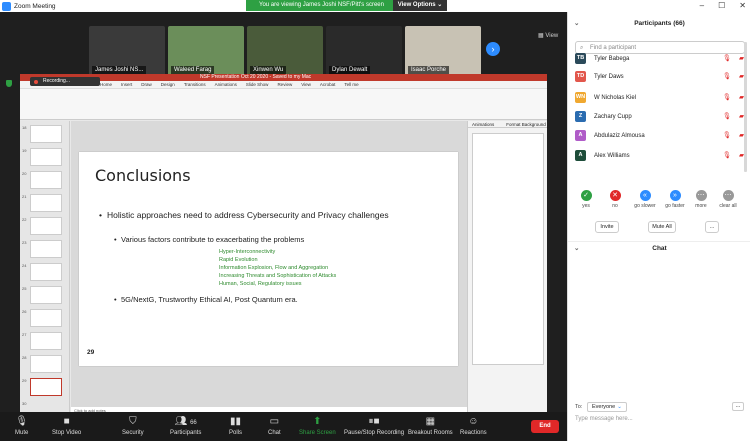 This screenshot has width=750, height=441. I want to click on participant-name: Abdulaziz Almousa, so click(619, 136).